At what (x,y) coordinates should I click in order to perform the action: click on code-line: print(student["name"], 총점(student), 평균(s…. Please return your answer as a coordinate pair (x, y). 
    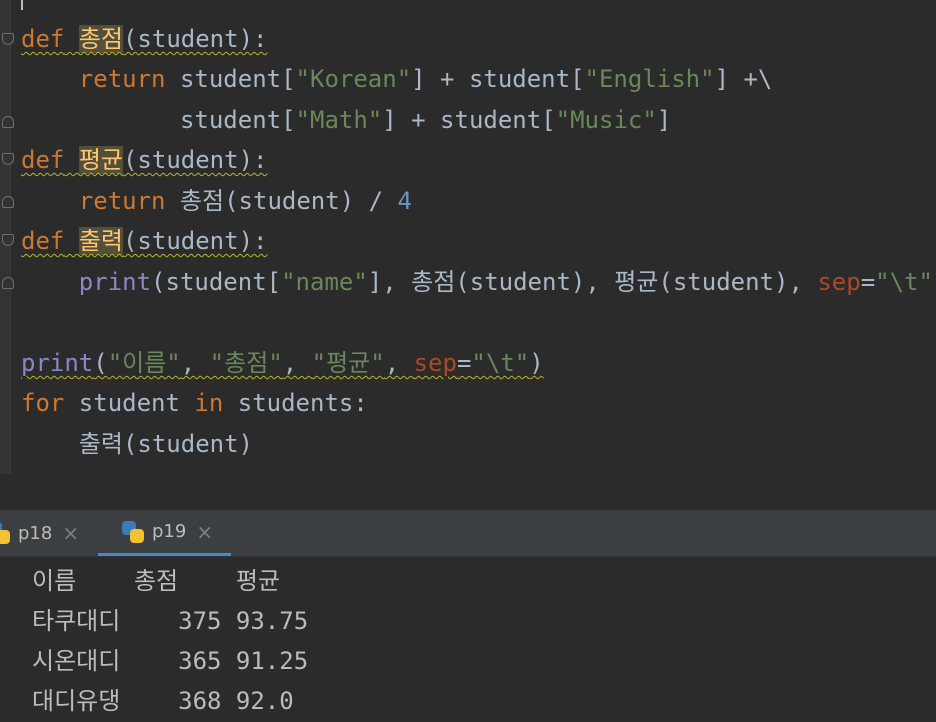
    Looking at the image, I should click on (478, 282).